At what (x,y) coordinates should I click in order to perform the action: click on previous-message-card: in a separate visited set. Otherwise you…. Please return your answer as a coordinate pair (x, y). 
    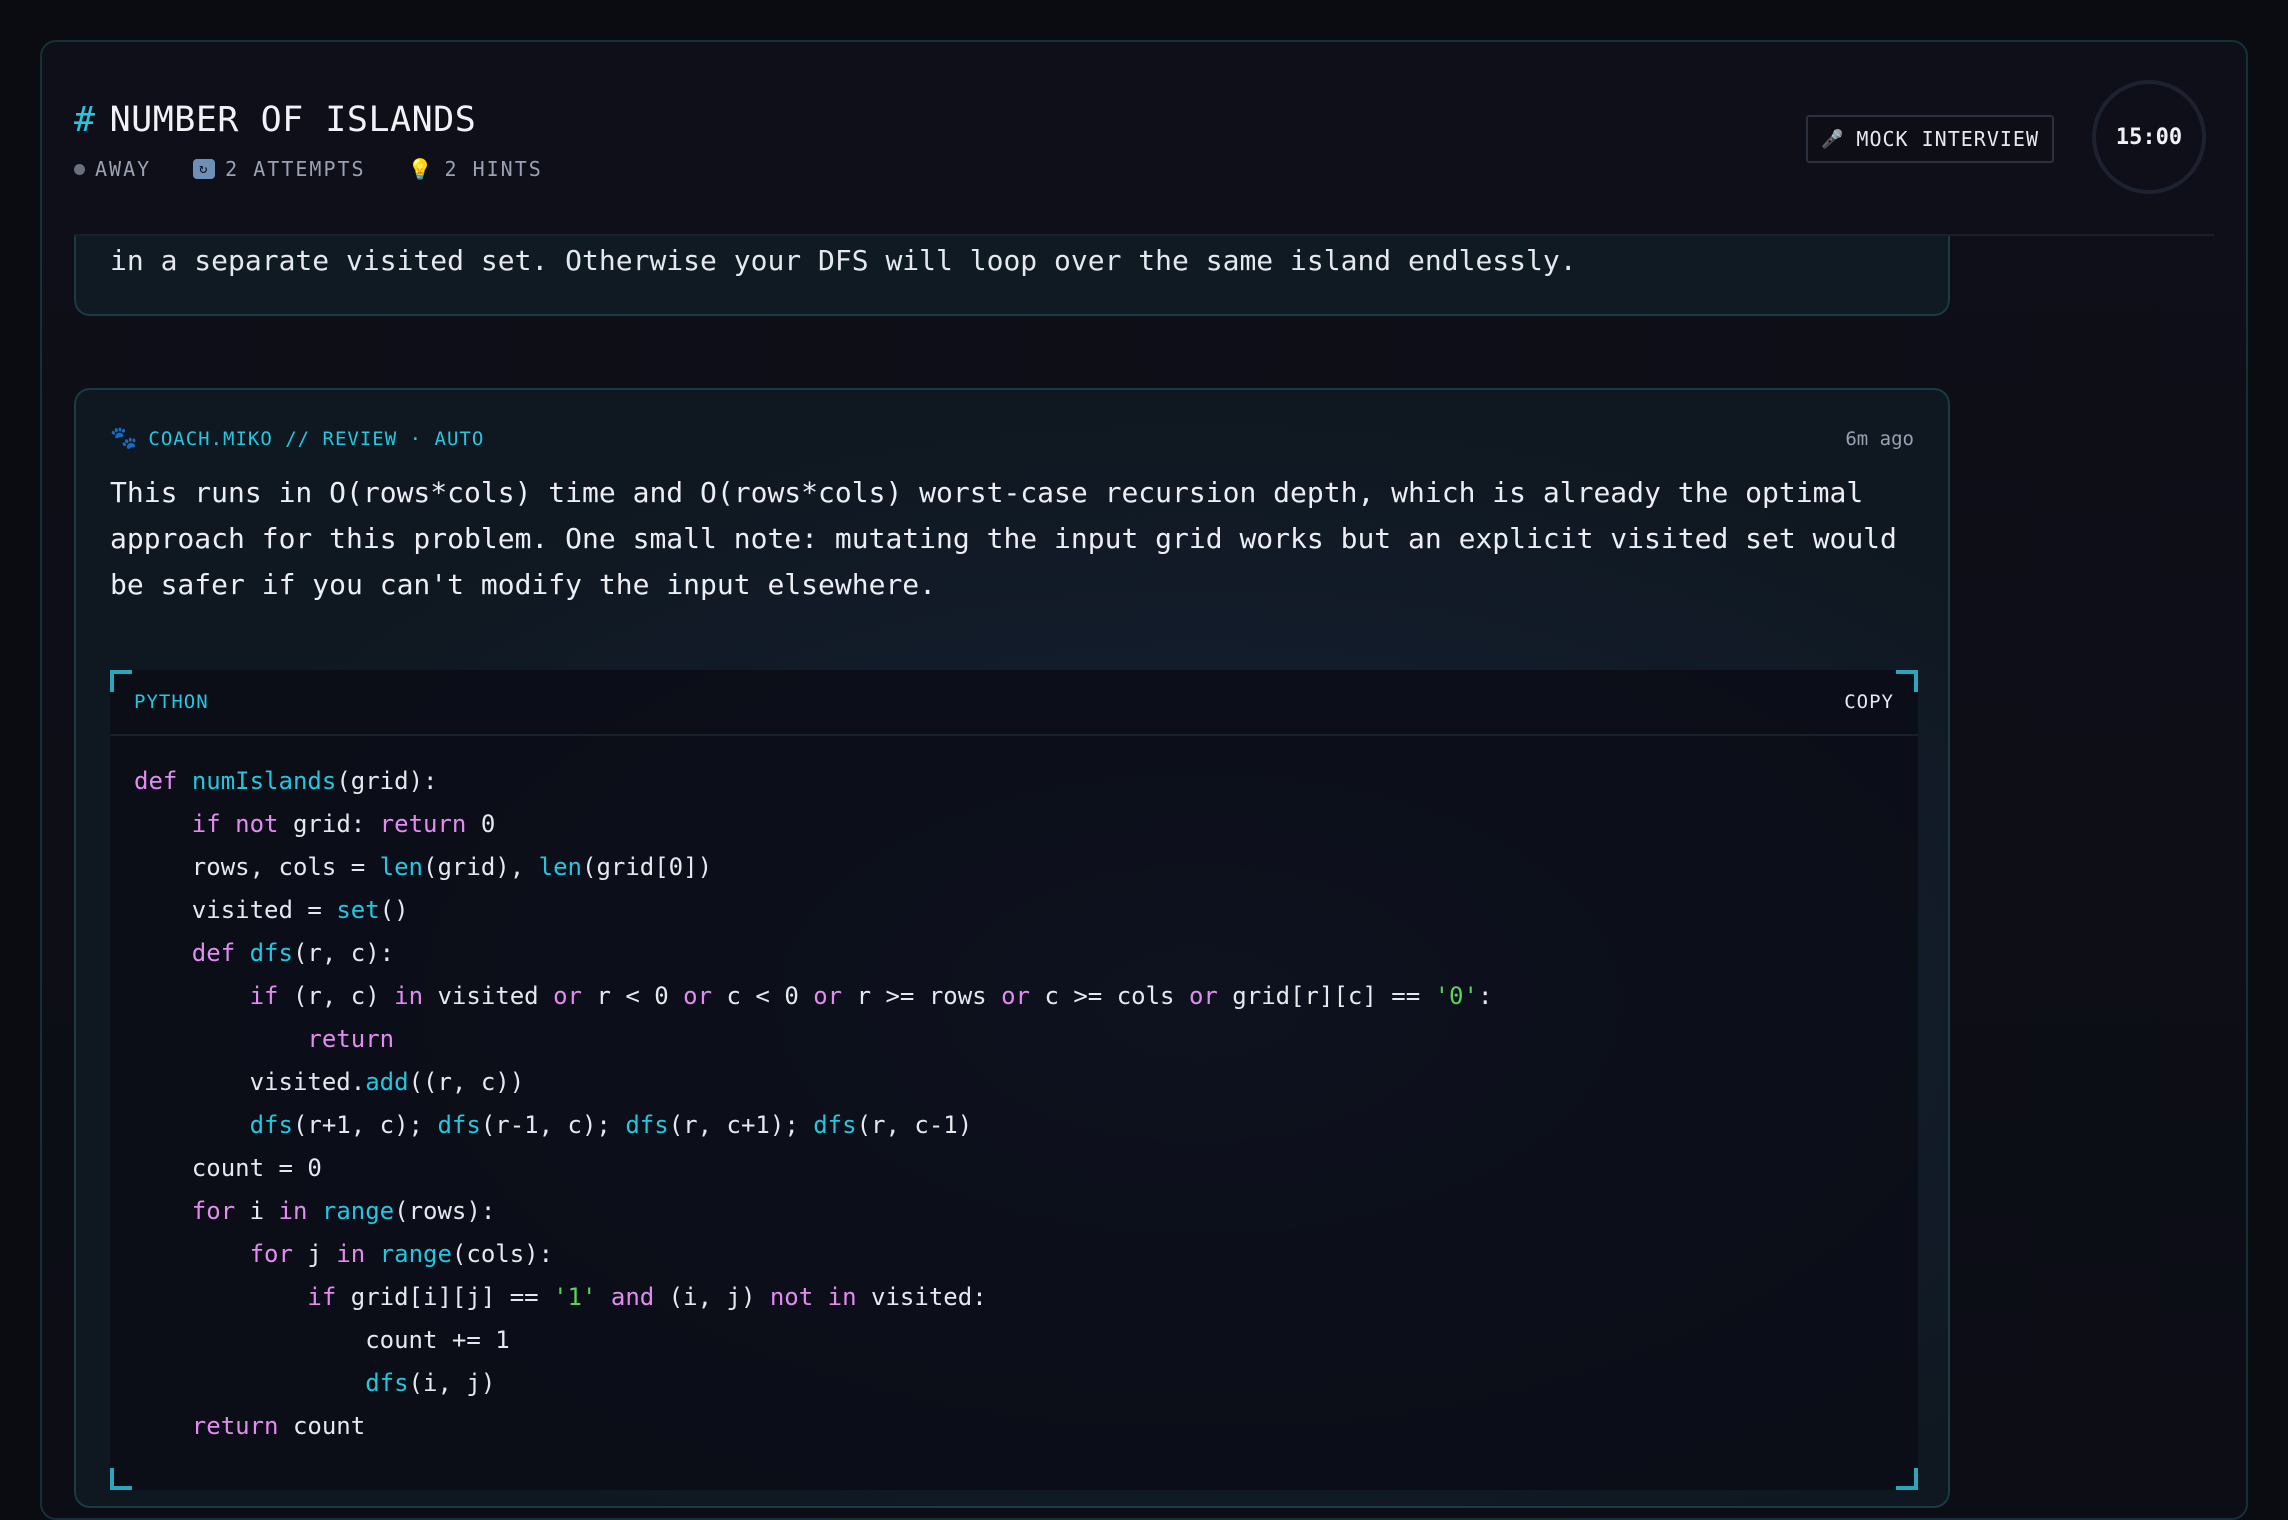
    Looking at the image, I should click on (1012, 276).